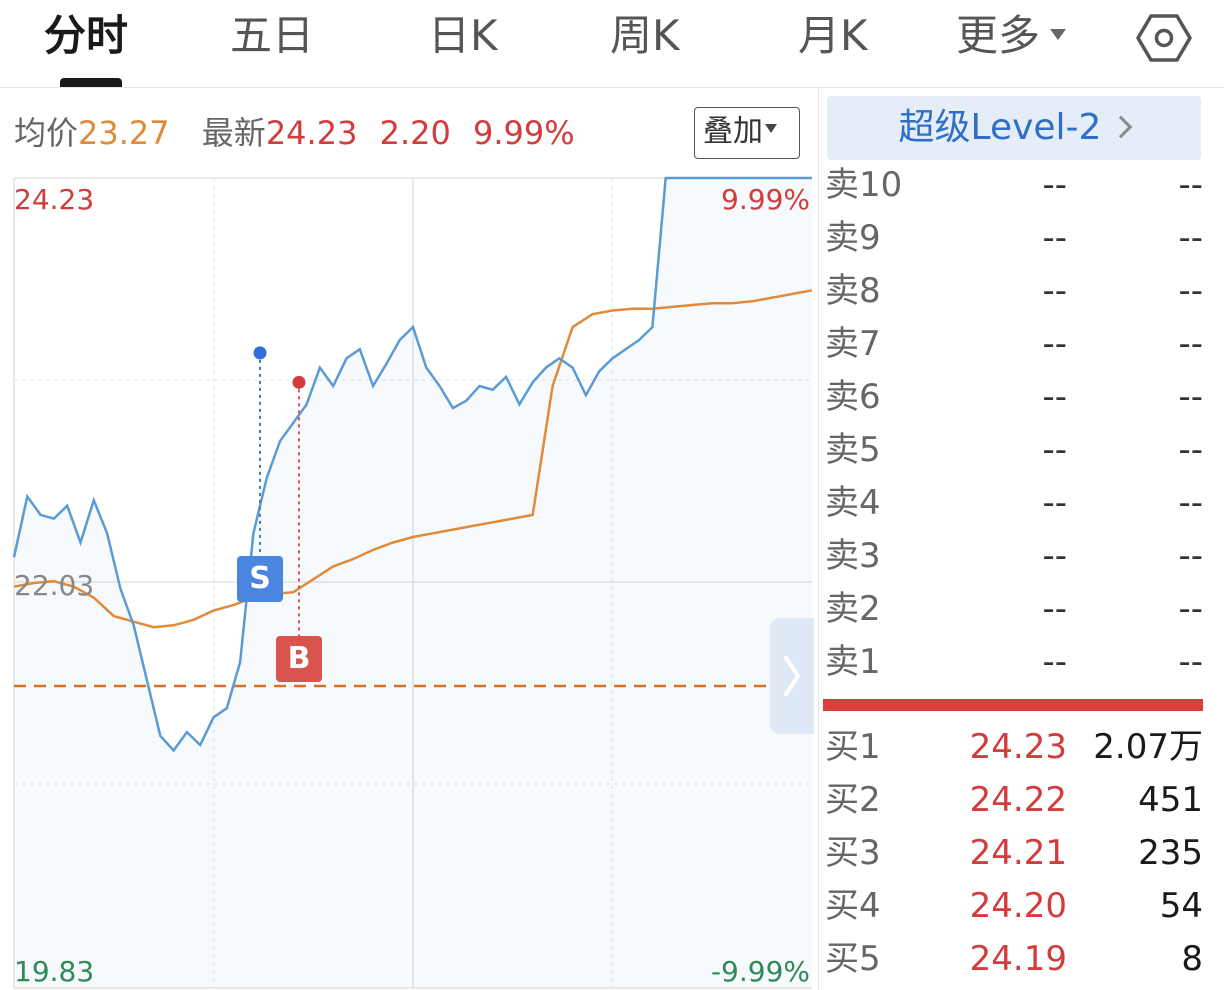 The width and height of the screenshot is (1224, 990). Describe the element at coordinates (833, 36) in the screenshot. I see `tab-monthly-k: 月K` at that location.